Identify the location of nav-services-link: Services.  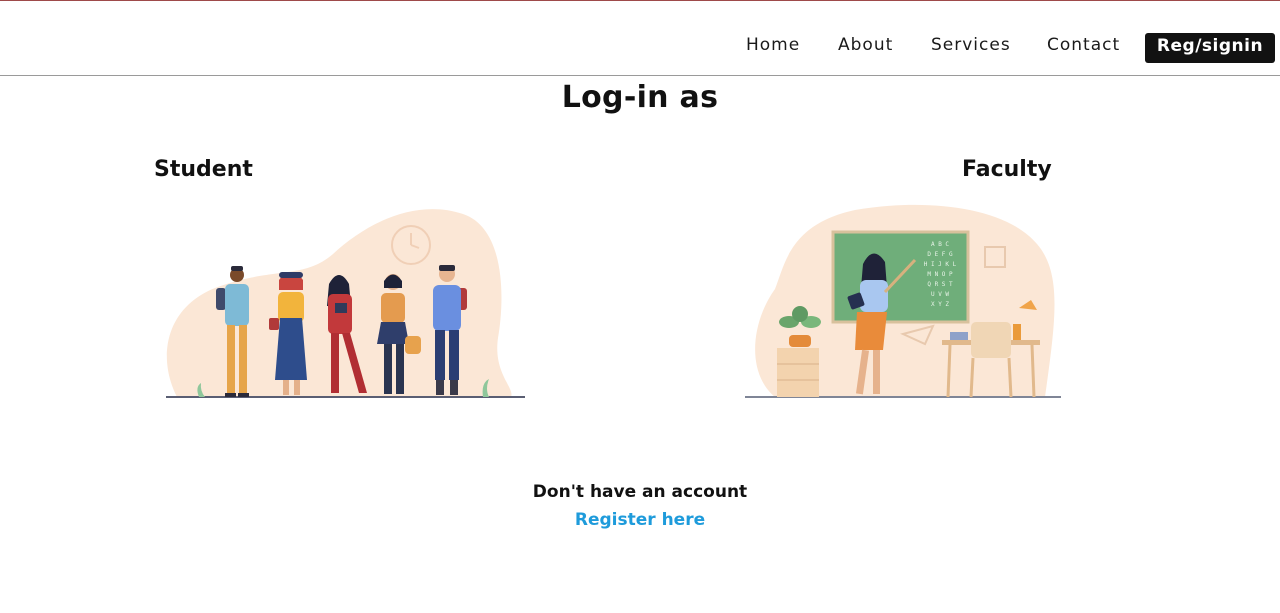
(971, 45).